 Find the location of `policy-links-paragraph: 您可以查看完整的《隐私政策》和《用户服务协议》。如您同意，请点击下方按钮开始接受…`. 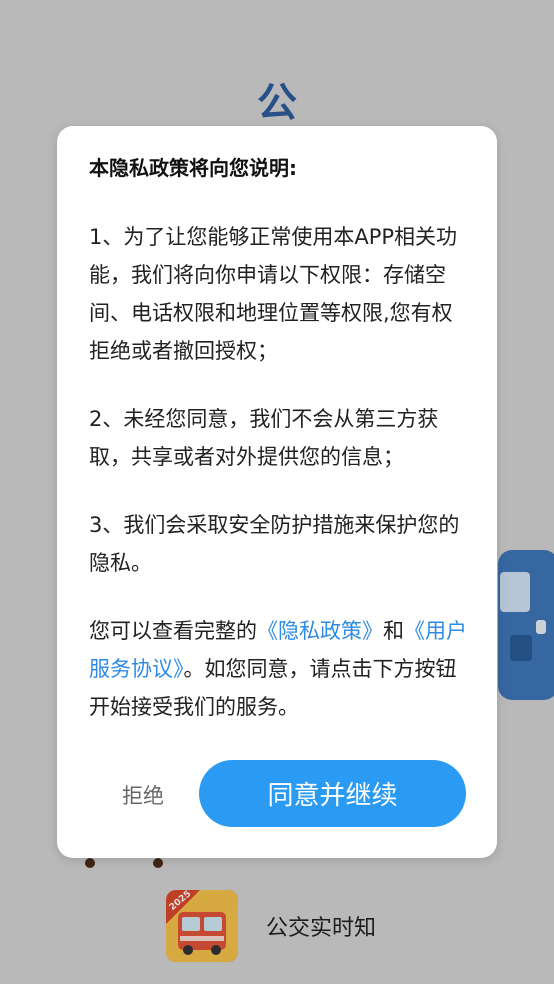

policy-links-paragraph: 您可以查看完整的《隐私政策》和《用户服务协议》。如您同意，请点击下方按钮开始接受… is located at coordinates (279, 669).